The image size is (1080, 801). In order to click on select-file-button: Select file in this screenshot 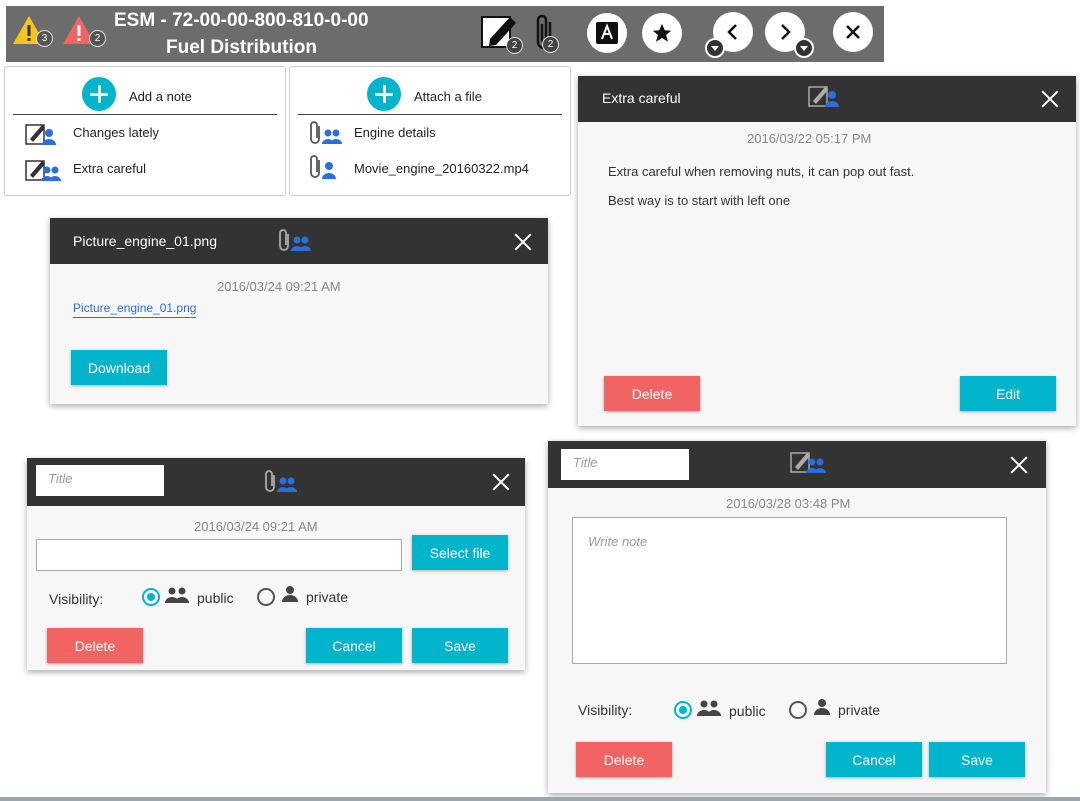, I will do `click(460, 552)`.